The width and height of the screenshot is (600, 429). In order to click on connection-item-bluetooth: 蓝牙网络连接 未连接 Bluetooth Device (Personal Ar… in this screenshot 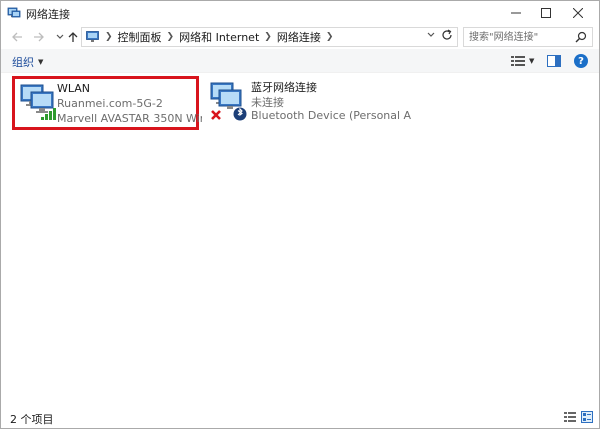, I will do `click(308, 106)`.